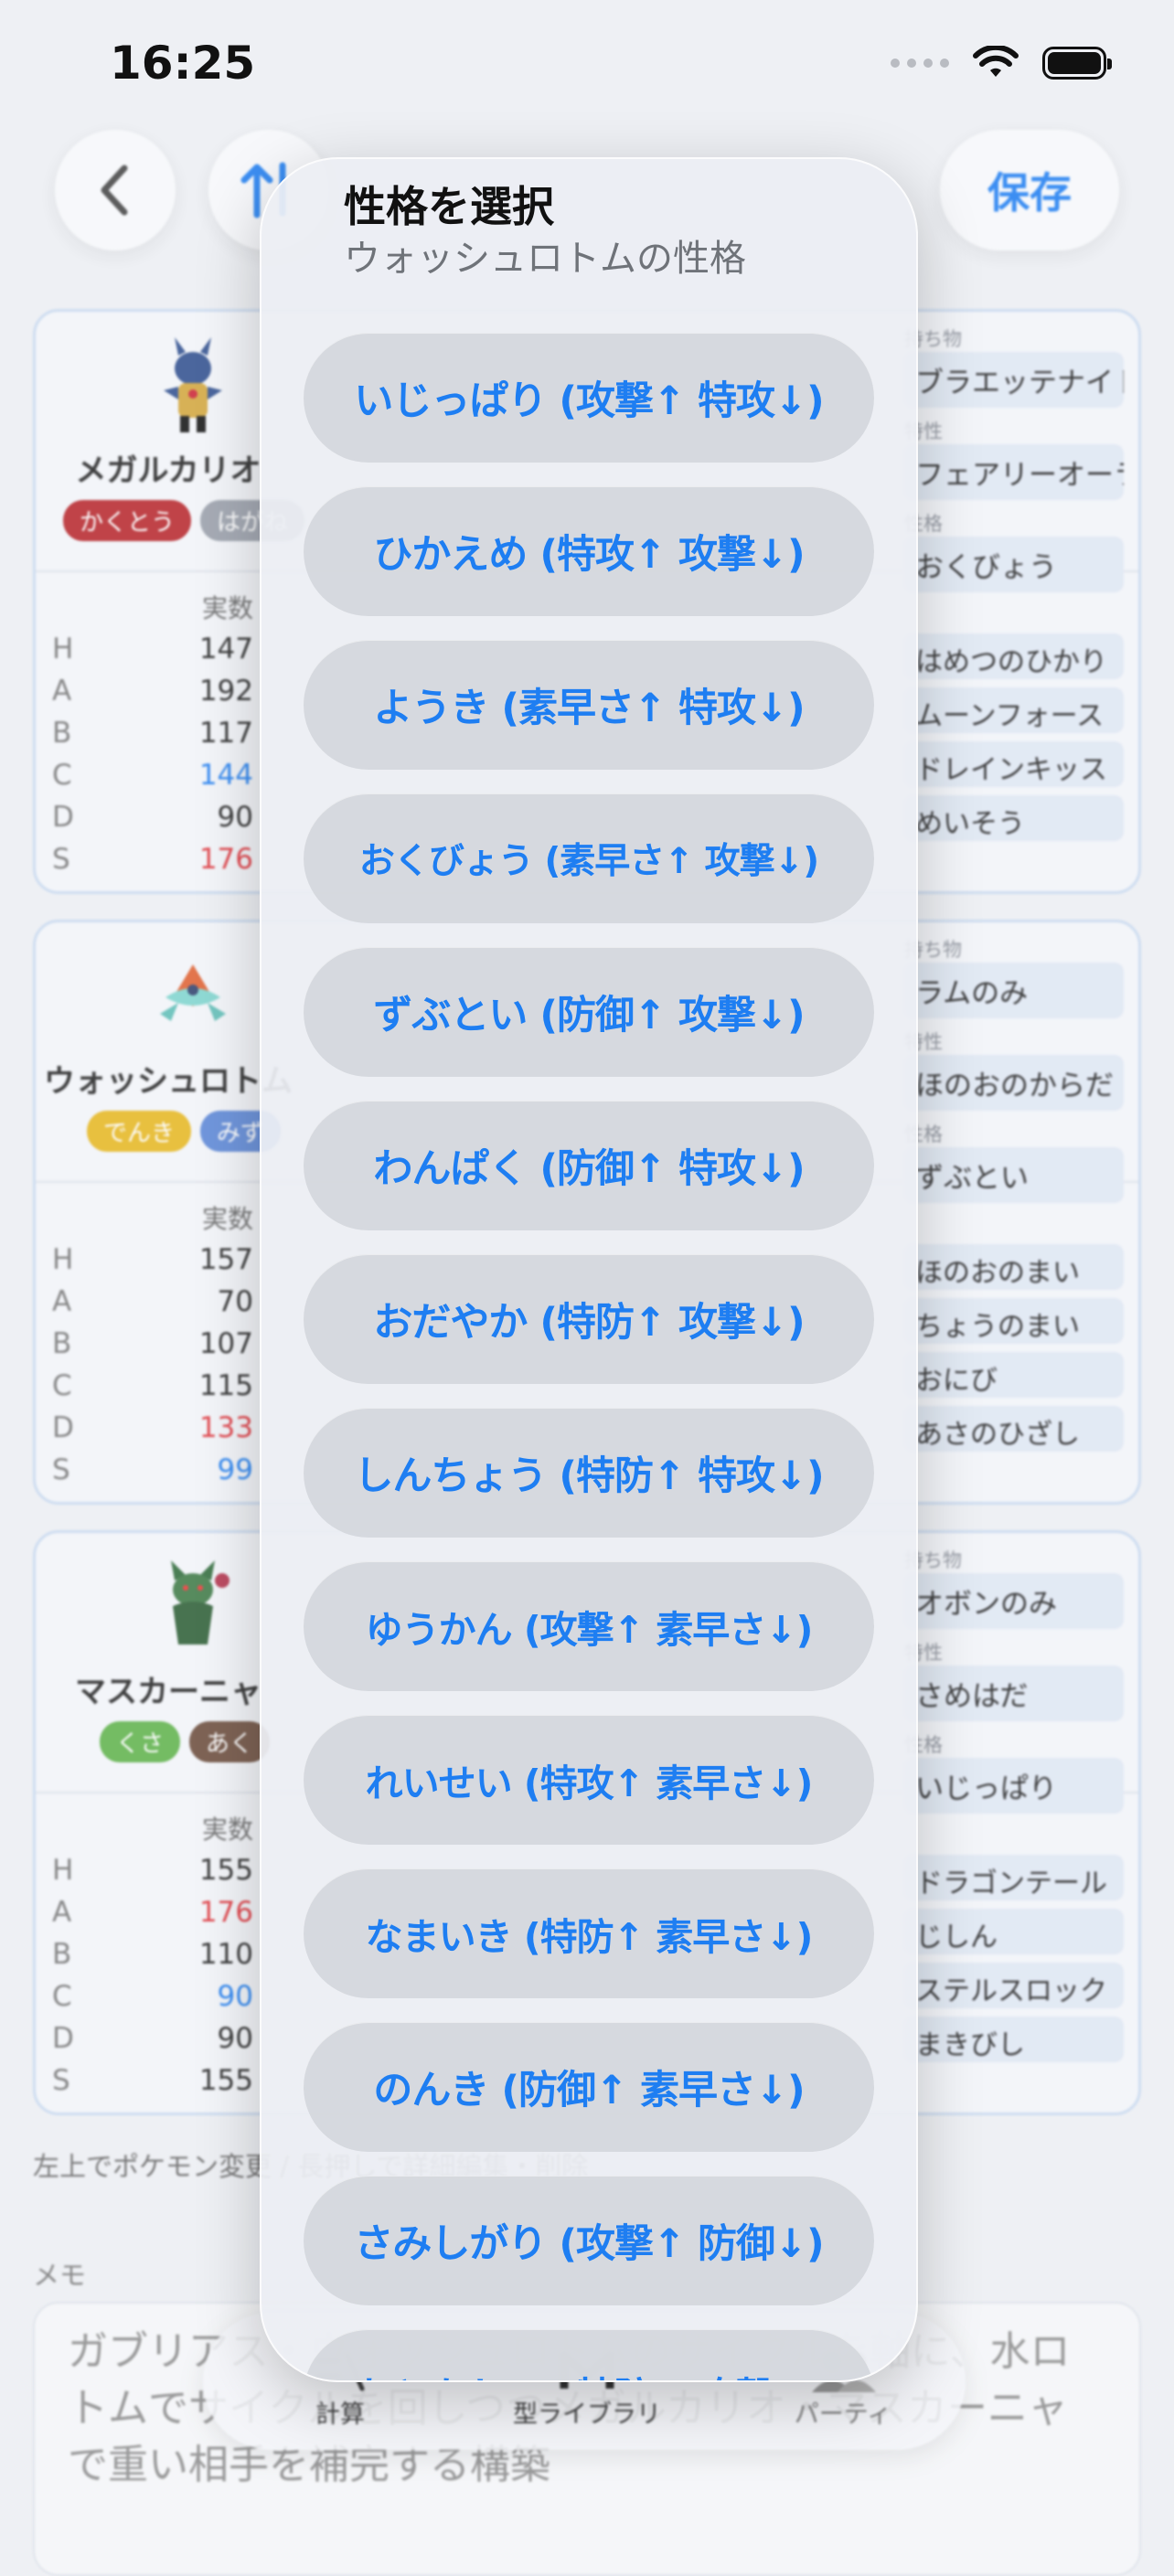 The image size is (1174, 2576). I want to click on nature-option: おだやか (特防↑ 攻撃↓), so click(589, 1319).